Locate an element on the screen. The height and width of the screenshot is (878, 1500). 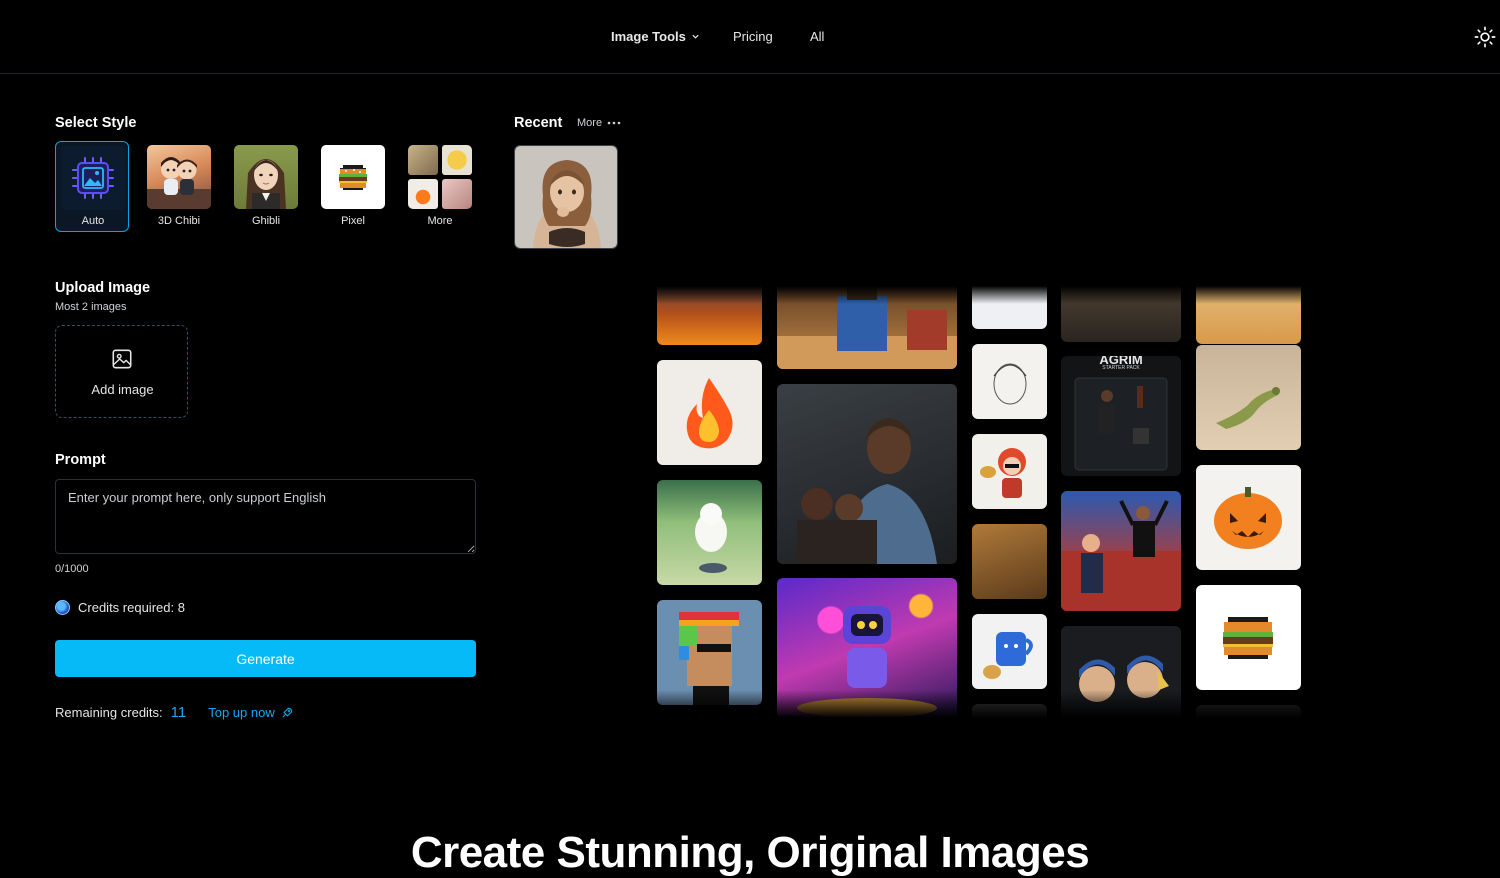
white-dog-illustration is located at coordinates (709, 532).